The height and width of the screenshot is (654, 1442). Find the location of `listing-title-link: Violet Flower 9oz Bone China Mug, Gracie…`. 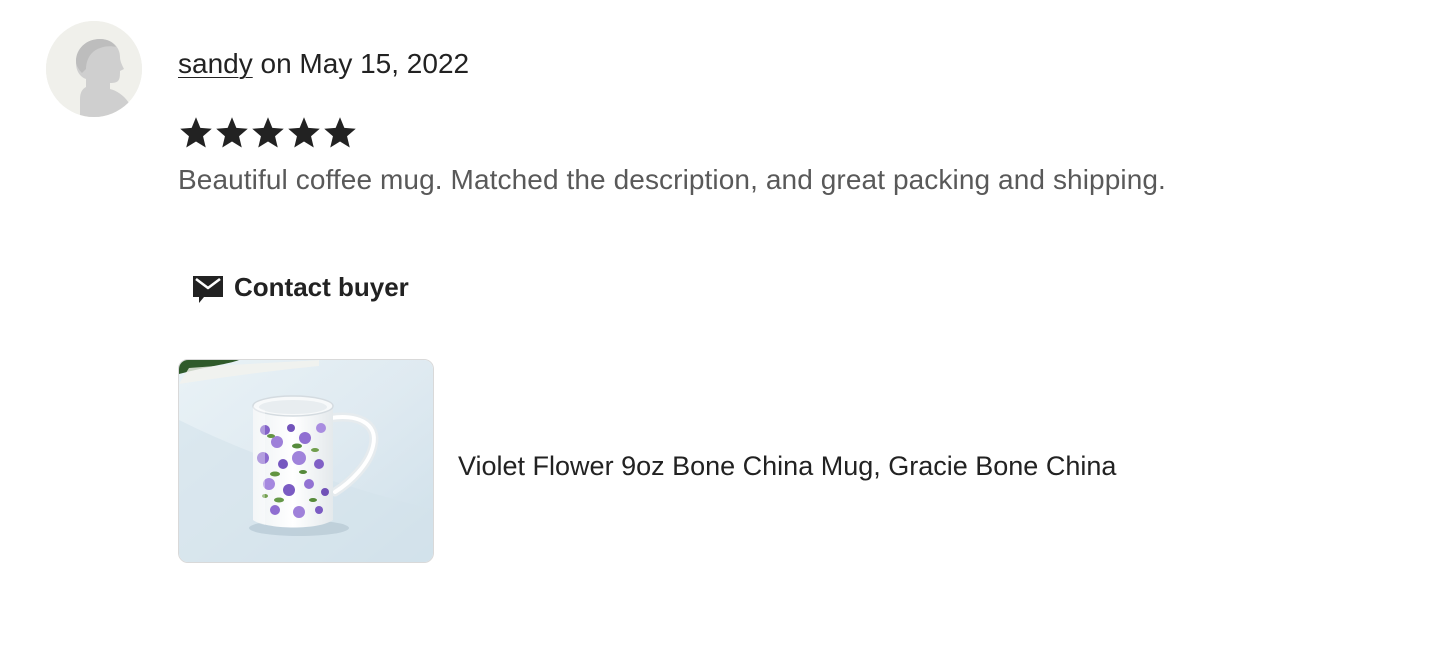

listing-title-link: Violet Flower 9oz Bone China Mug, Gracie… is located at coordinates (787, 466).